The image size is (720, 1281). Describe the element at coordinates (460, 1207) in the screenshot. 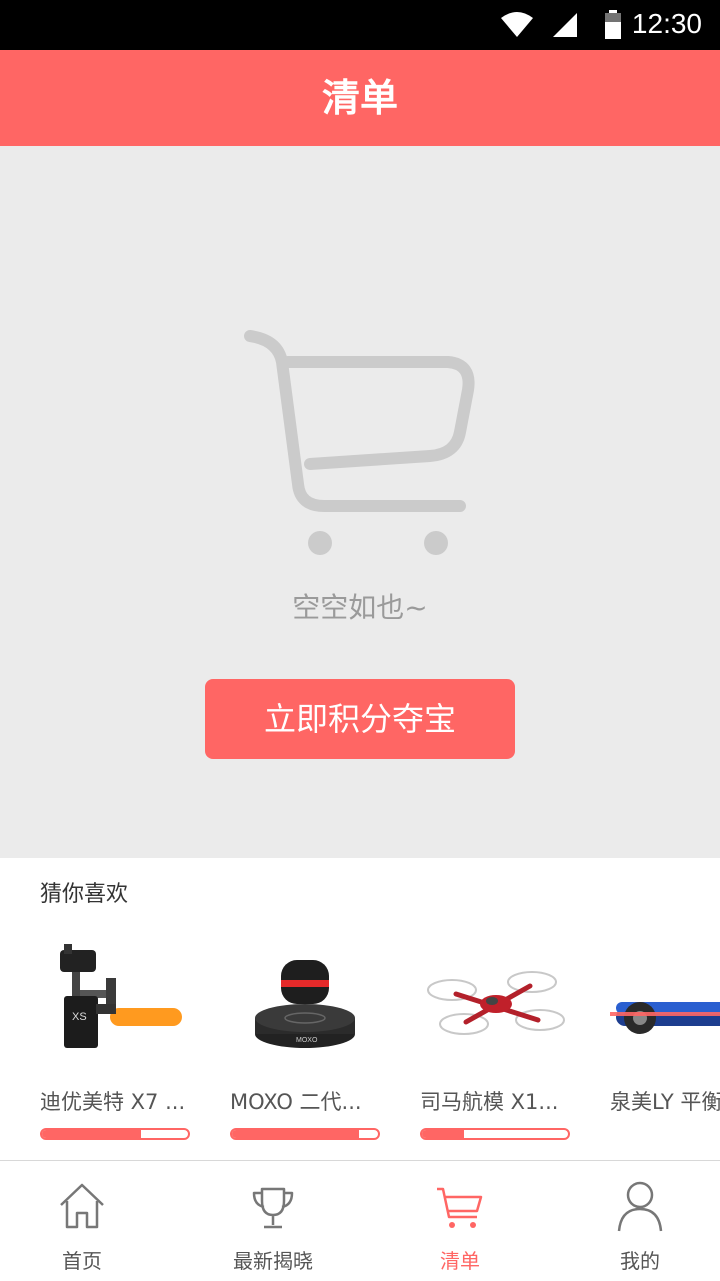

I see `cart-icon` at that location.